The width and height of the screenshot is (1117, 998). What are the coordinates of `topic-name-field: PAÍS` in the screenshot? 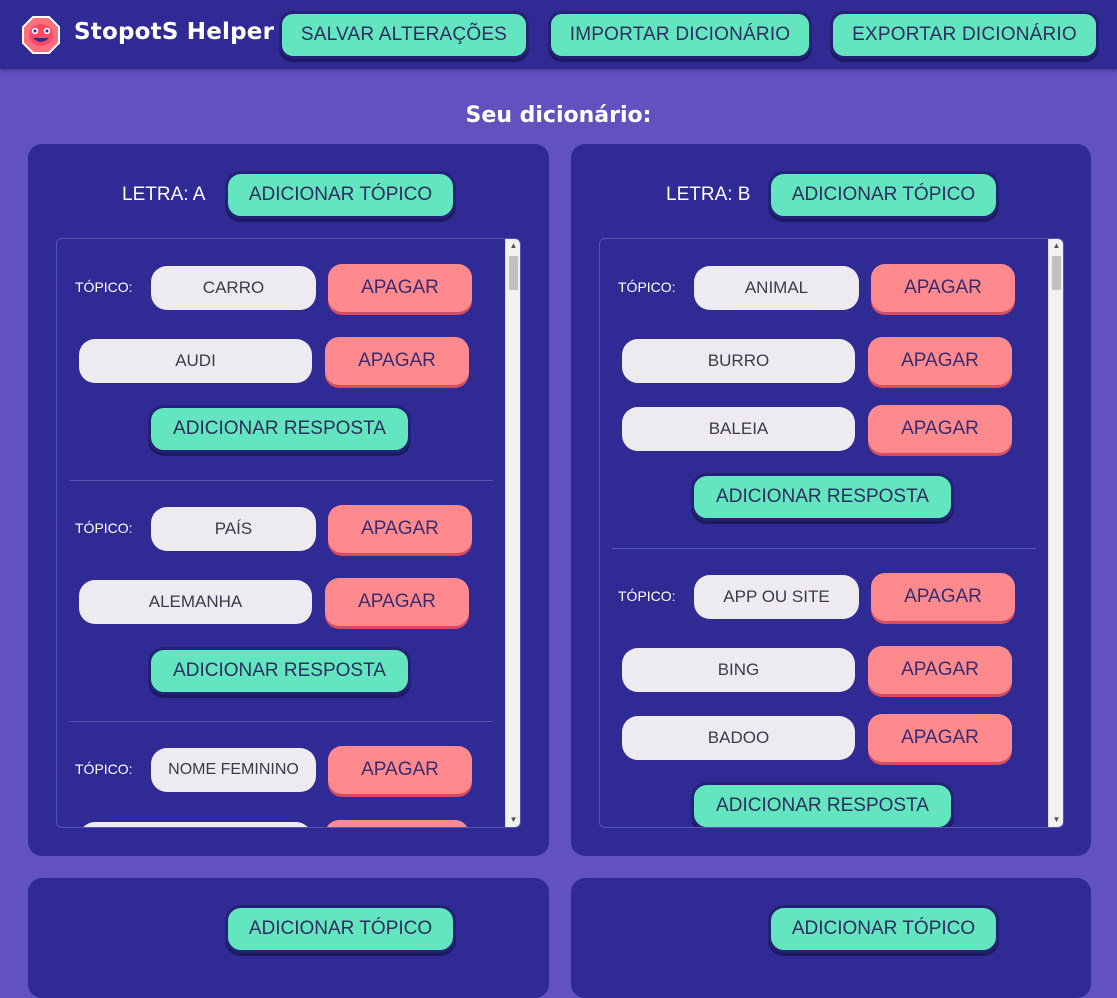 It's located at (233, 529).